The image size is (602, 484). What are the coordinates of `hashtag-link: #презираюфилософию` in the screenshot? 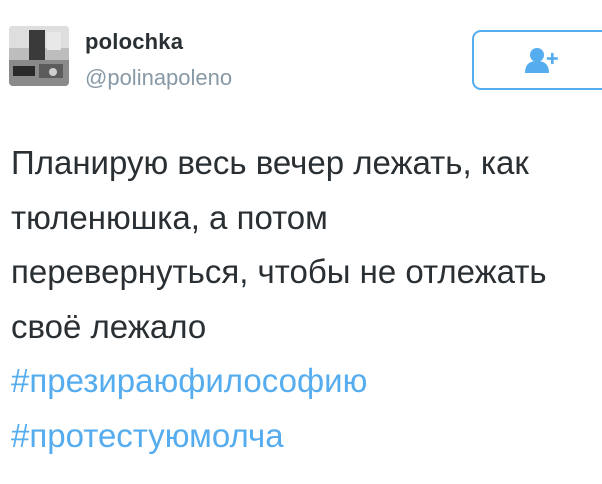 It's located at (303, 381).